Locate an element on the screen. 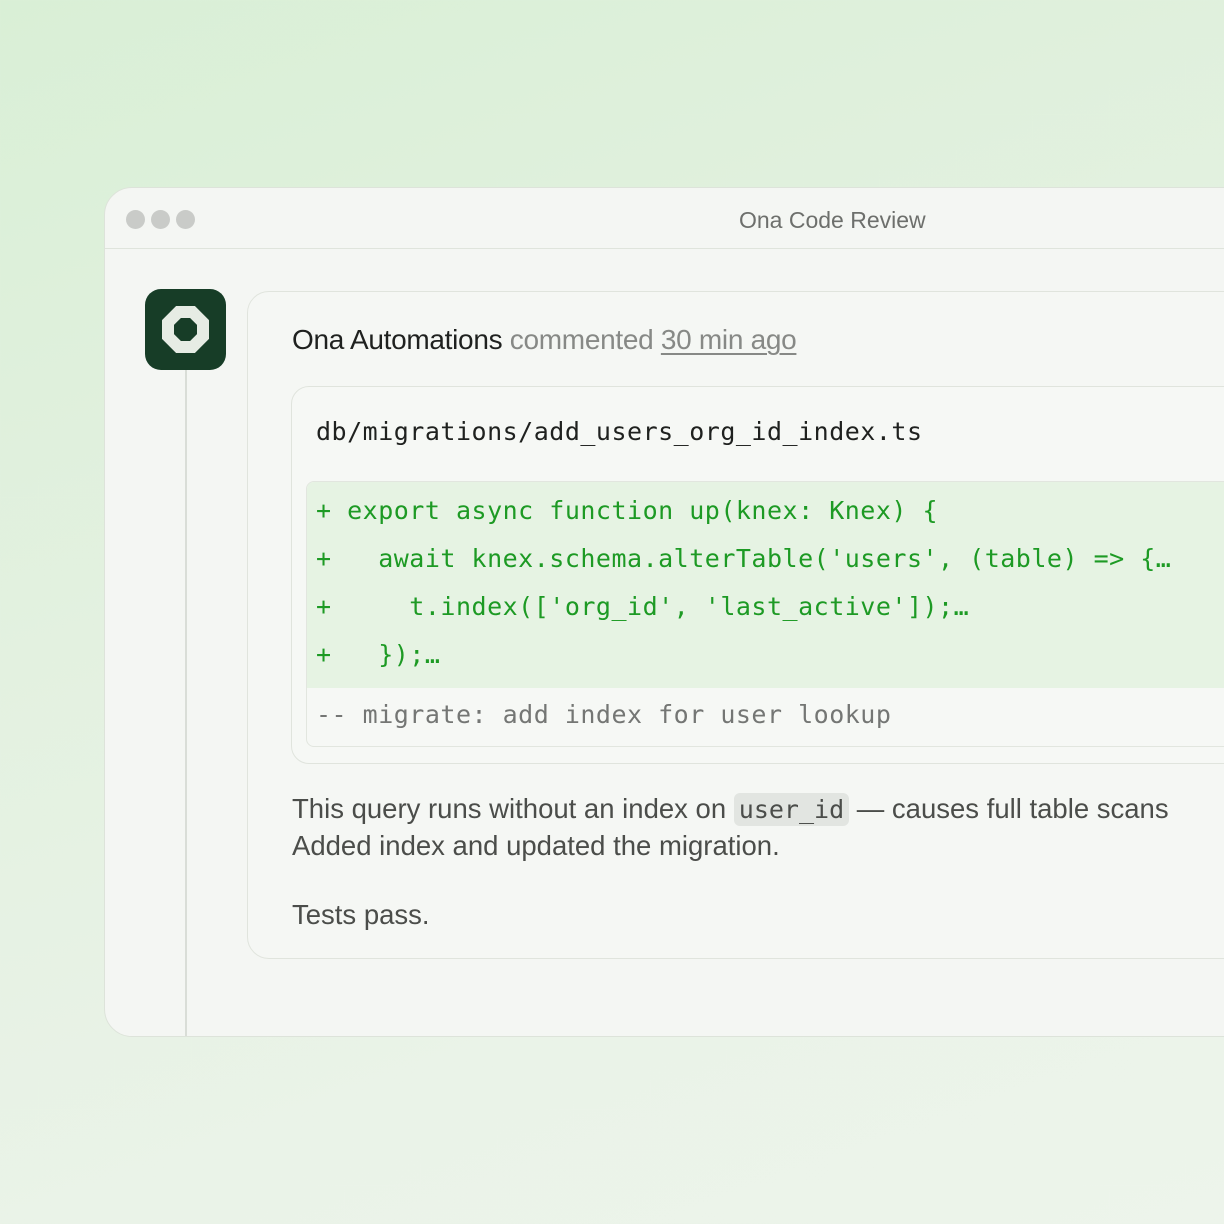 This screenshot has width=1224, height=1224. comment-timestamp-link: 30 min ago is located at coordinates (729, 339).